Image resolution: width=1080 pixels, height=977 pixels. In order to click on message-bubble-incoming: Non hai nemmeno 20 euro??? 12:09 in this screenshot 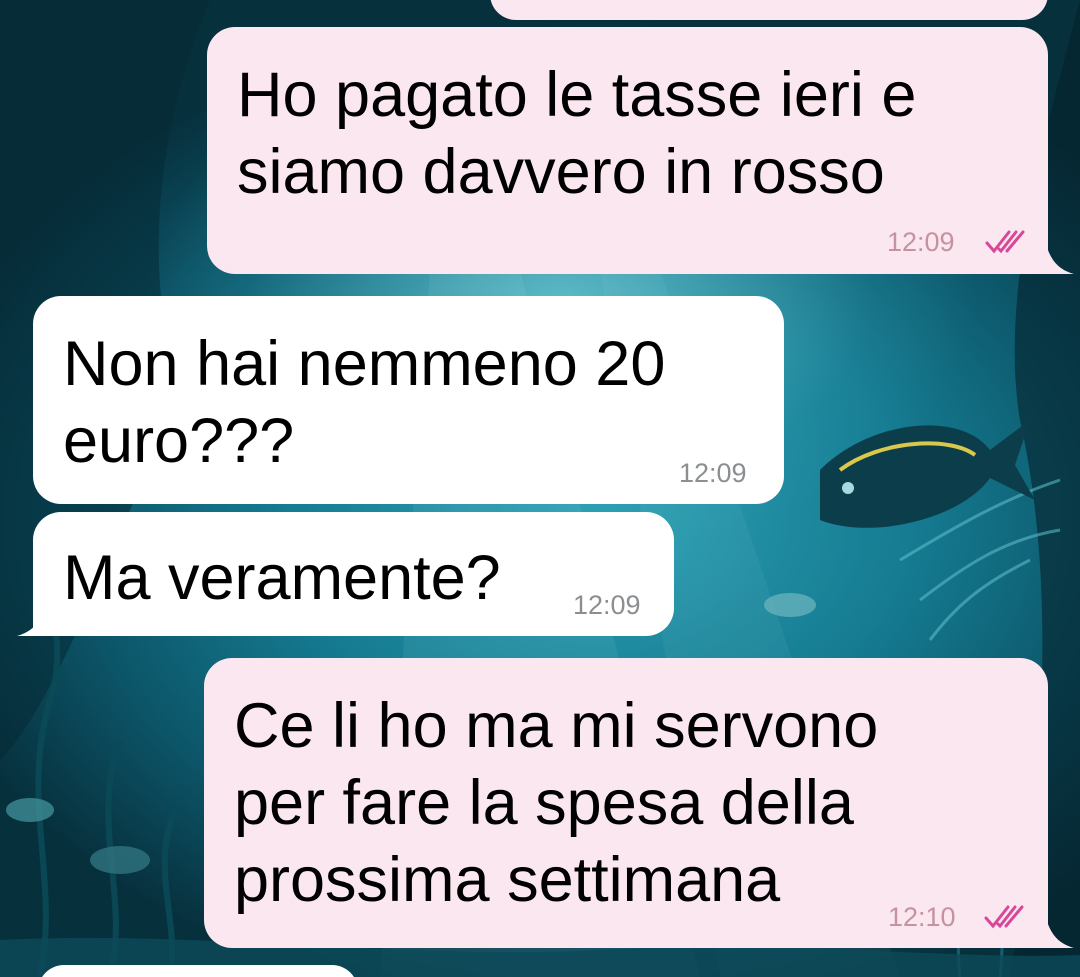, I will do `click(408, 400)`.